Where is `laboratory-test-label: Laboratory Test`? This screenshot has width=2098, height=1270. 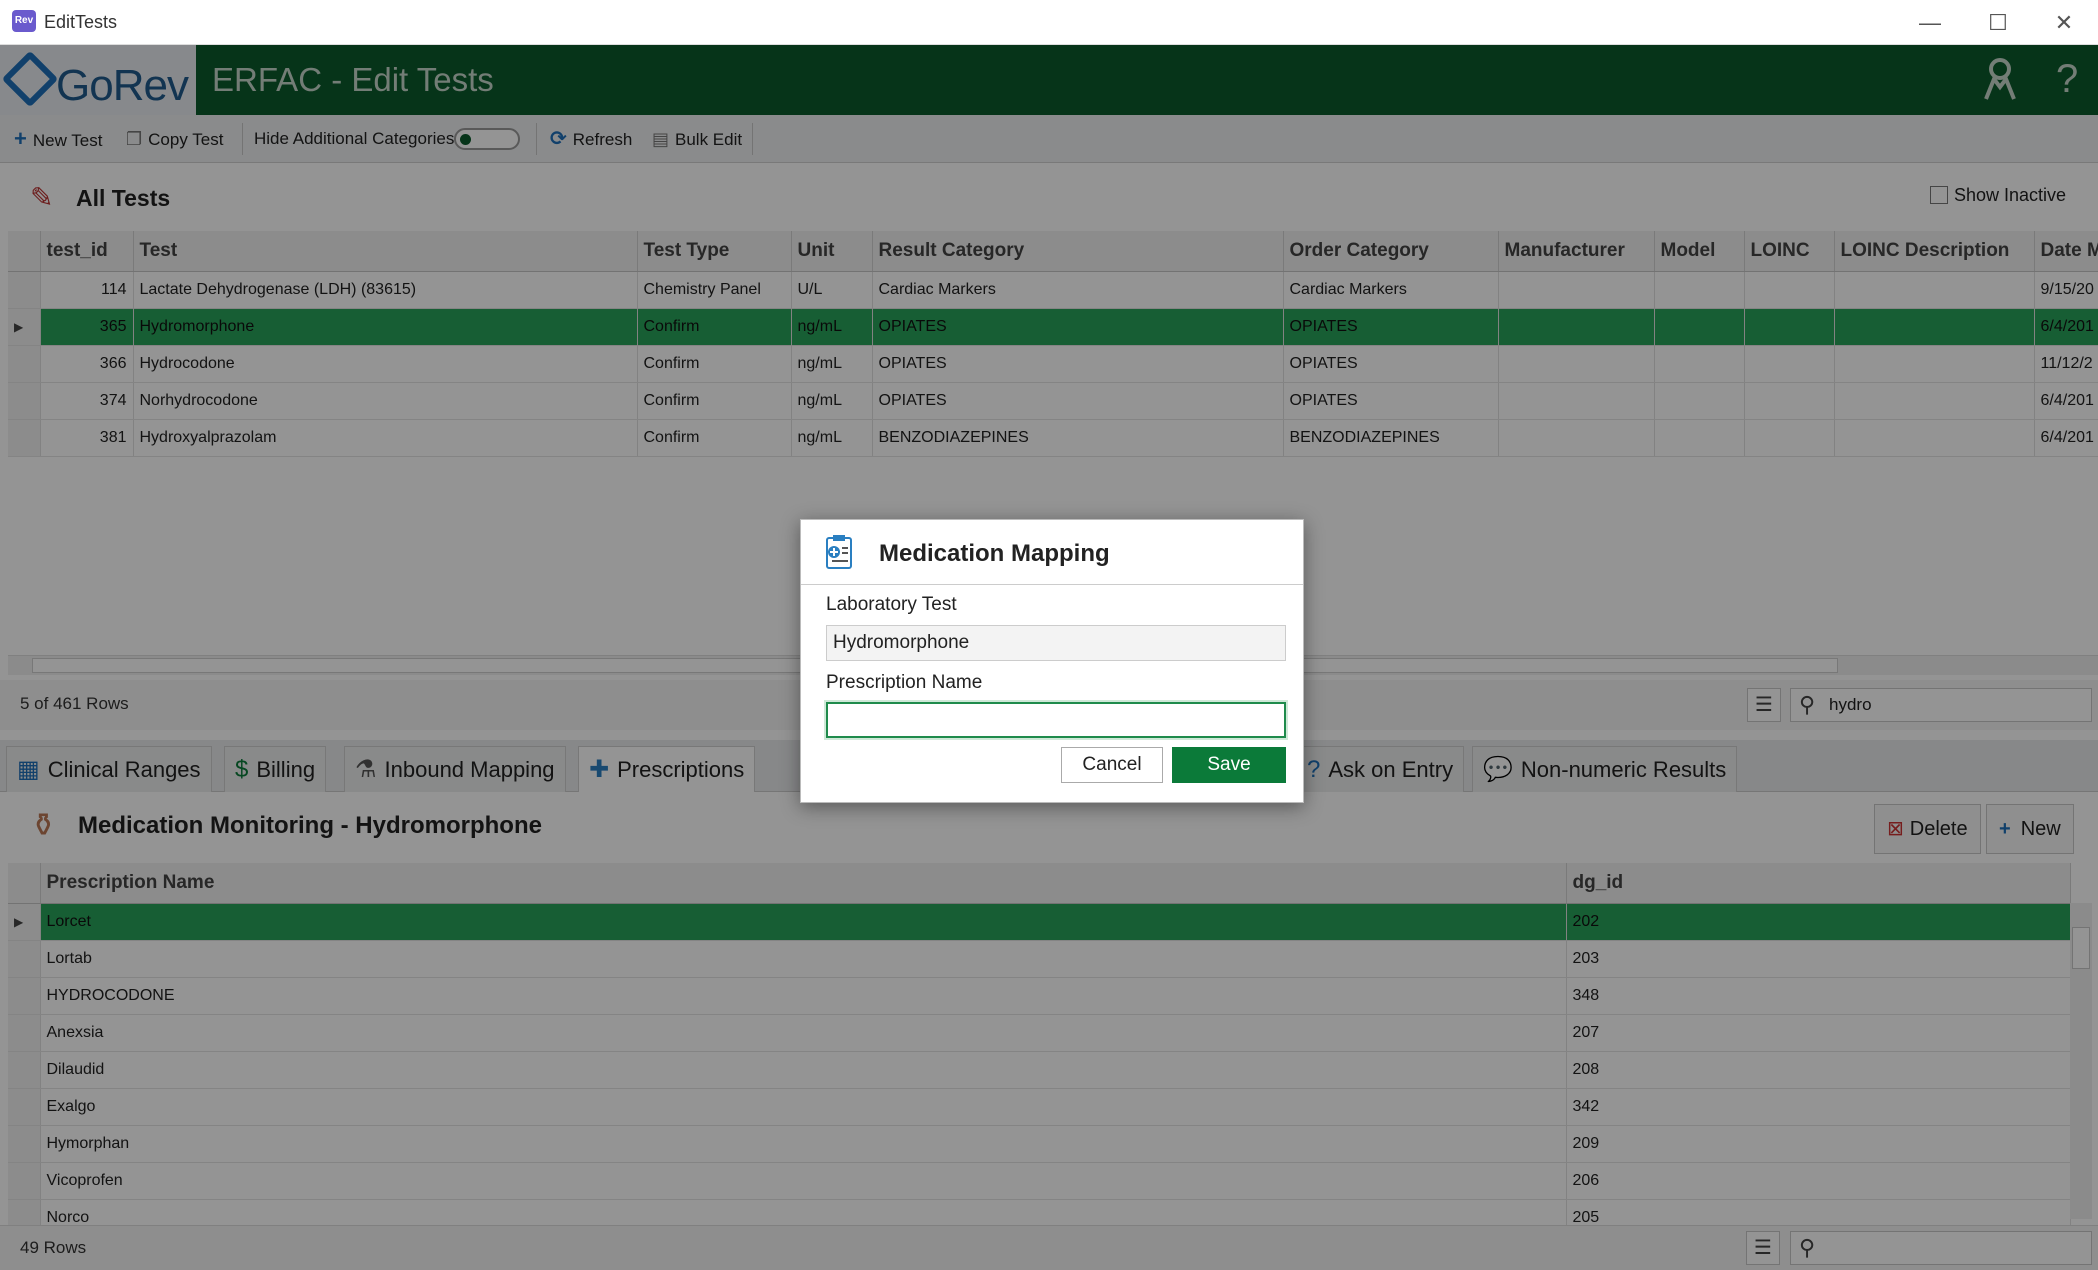
laboratory-test-label: Laboratory Test is located at coordinates (891, 604).